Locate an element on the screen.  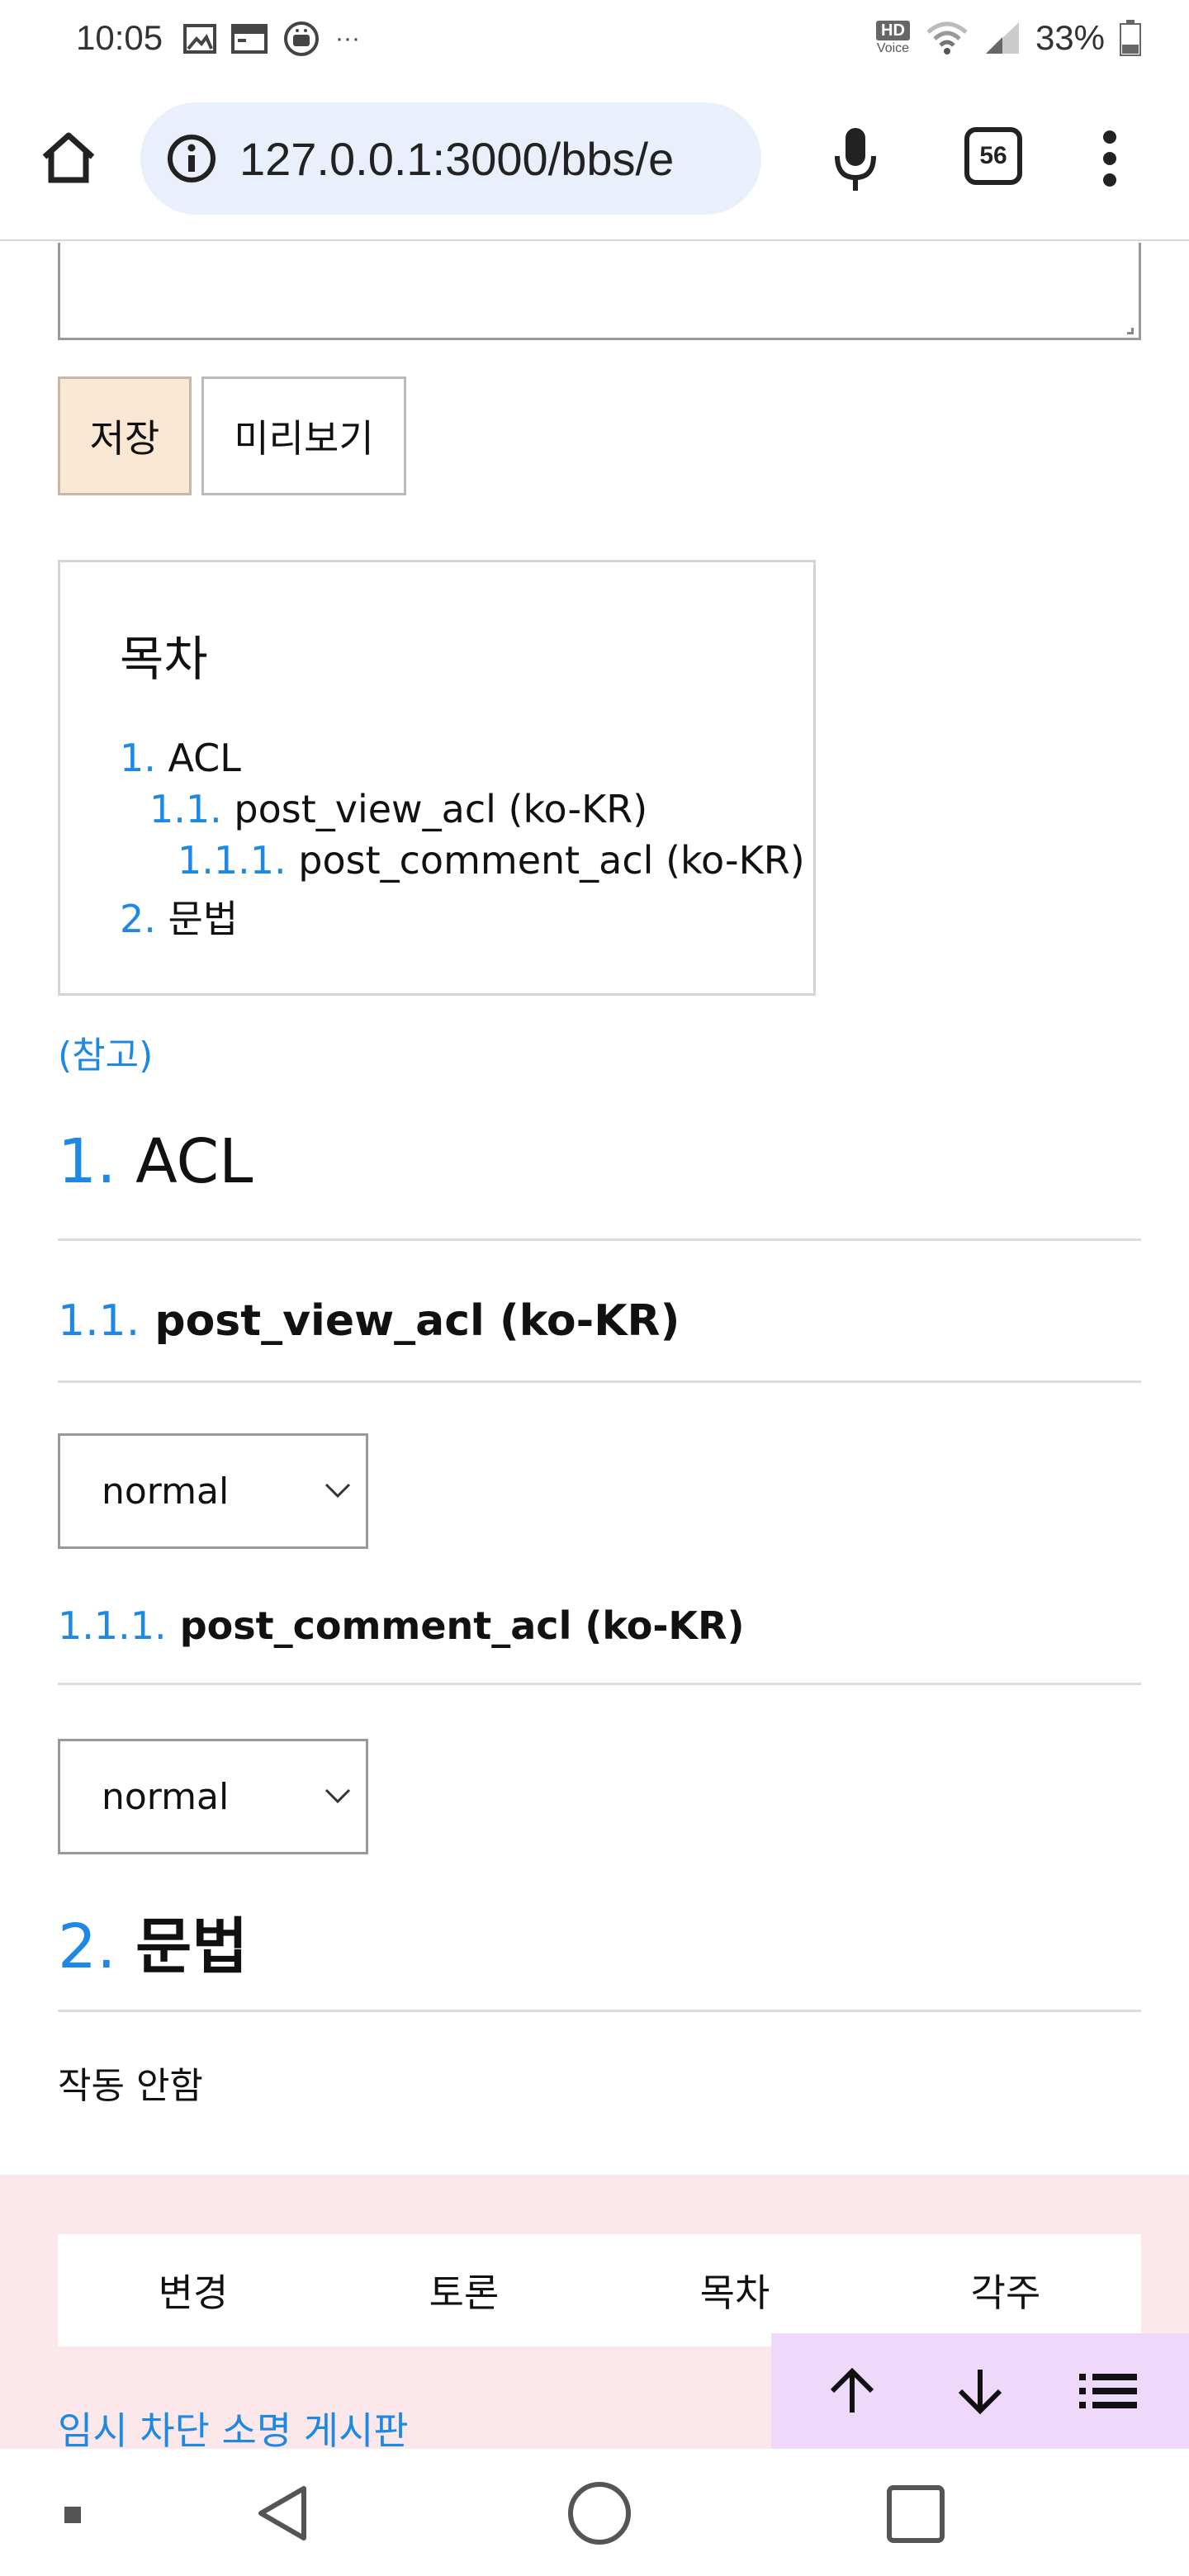
nav-indicator-icon is located at coordinates (72, 2515).